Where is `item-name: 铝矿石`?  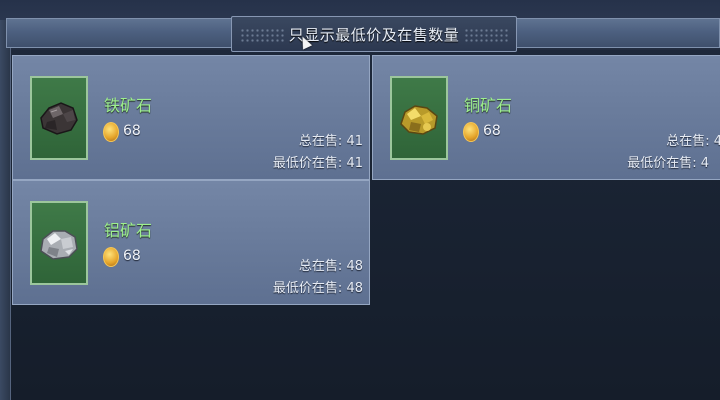
item-name: 铝矿石 is located at coordinates (128, 230).